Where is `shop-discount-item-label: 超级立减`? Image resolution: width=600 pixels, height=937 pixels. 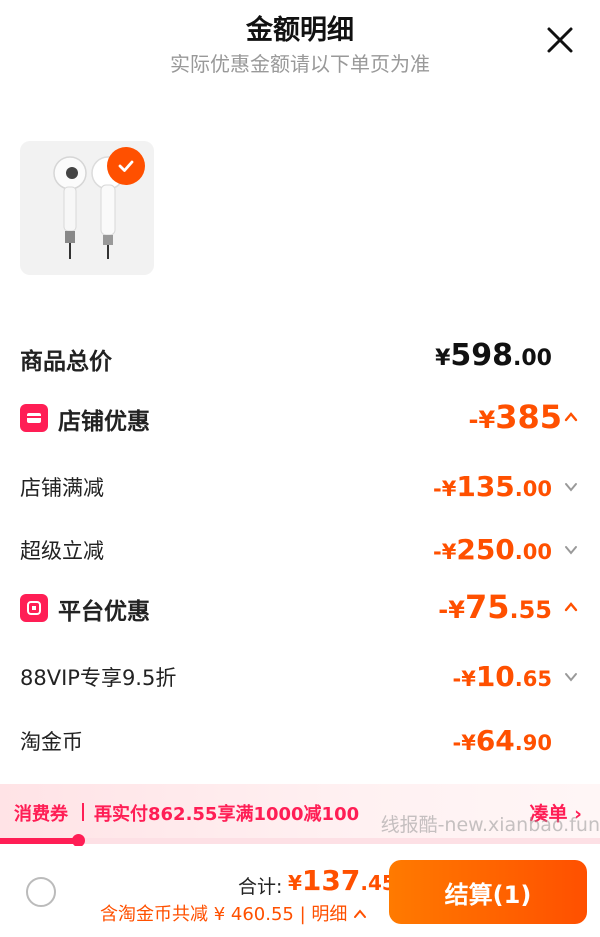
shop-discount-item-label: 超级立减 is located at coordinates (62, 551).